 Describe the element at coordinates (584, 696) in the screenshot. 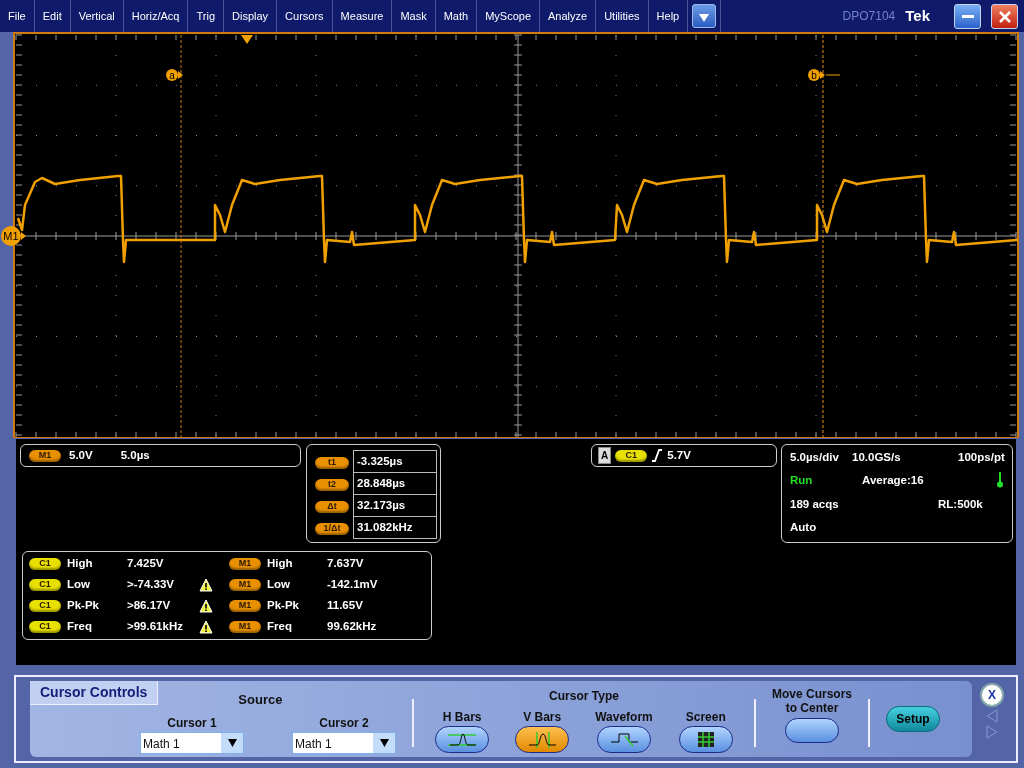

I see `section-title: Cursor Type` at that location.